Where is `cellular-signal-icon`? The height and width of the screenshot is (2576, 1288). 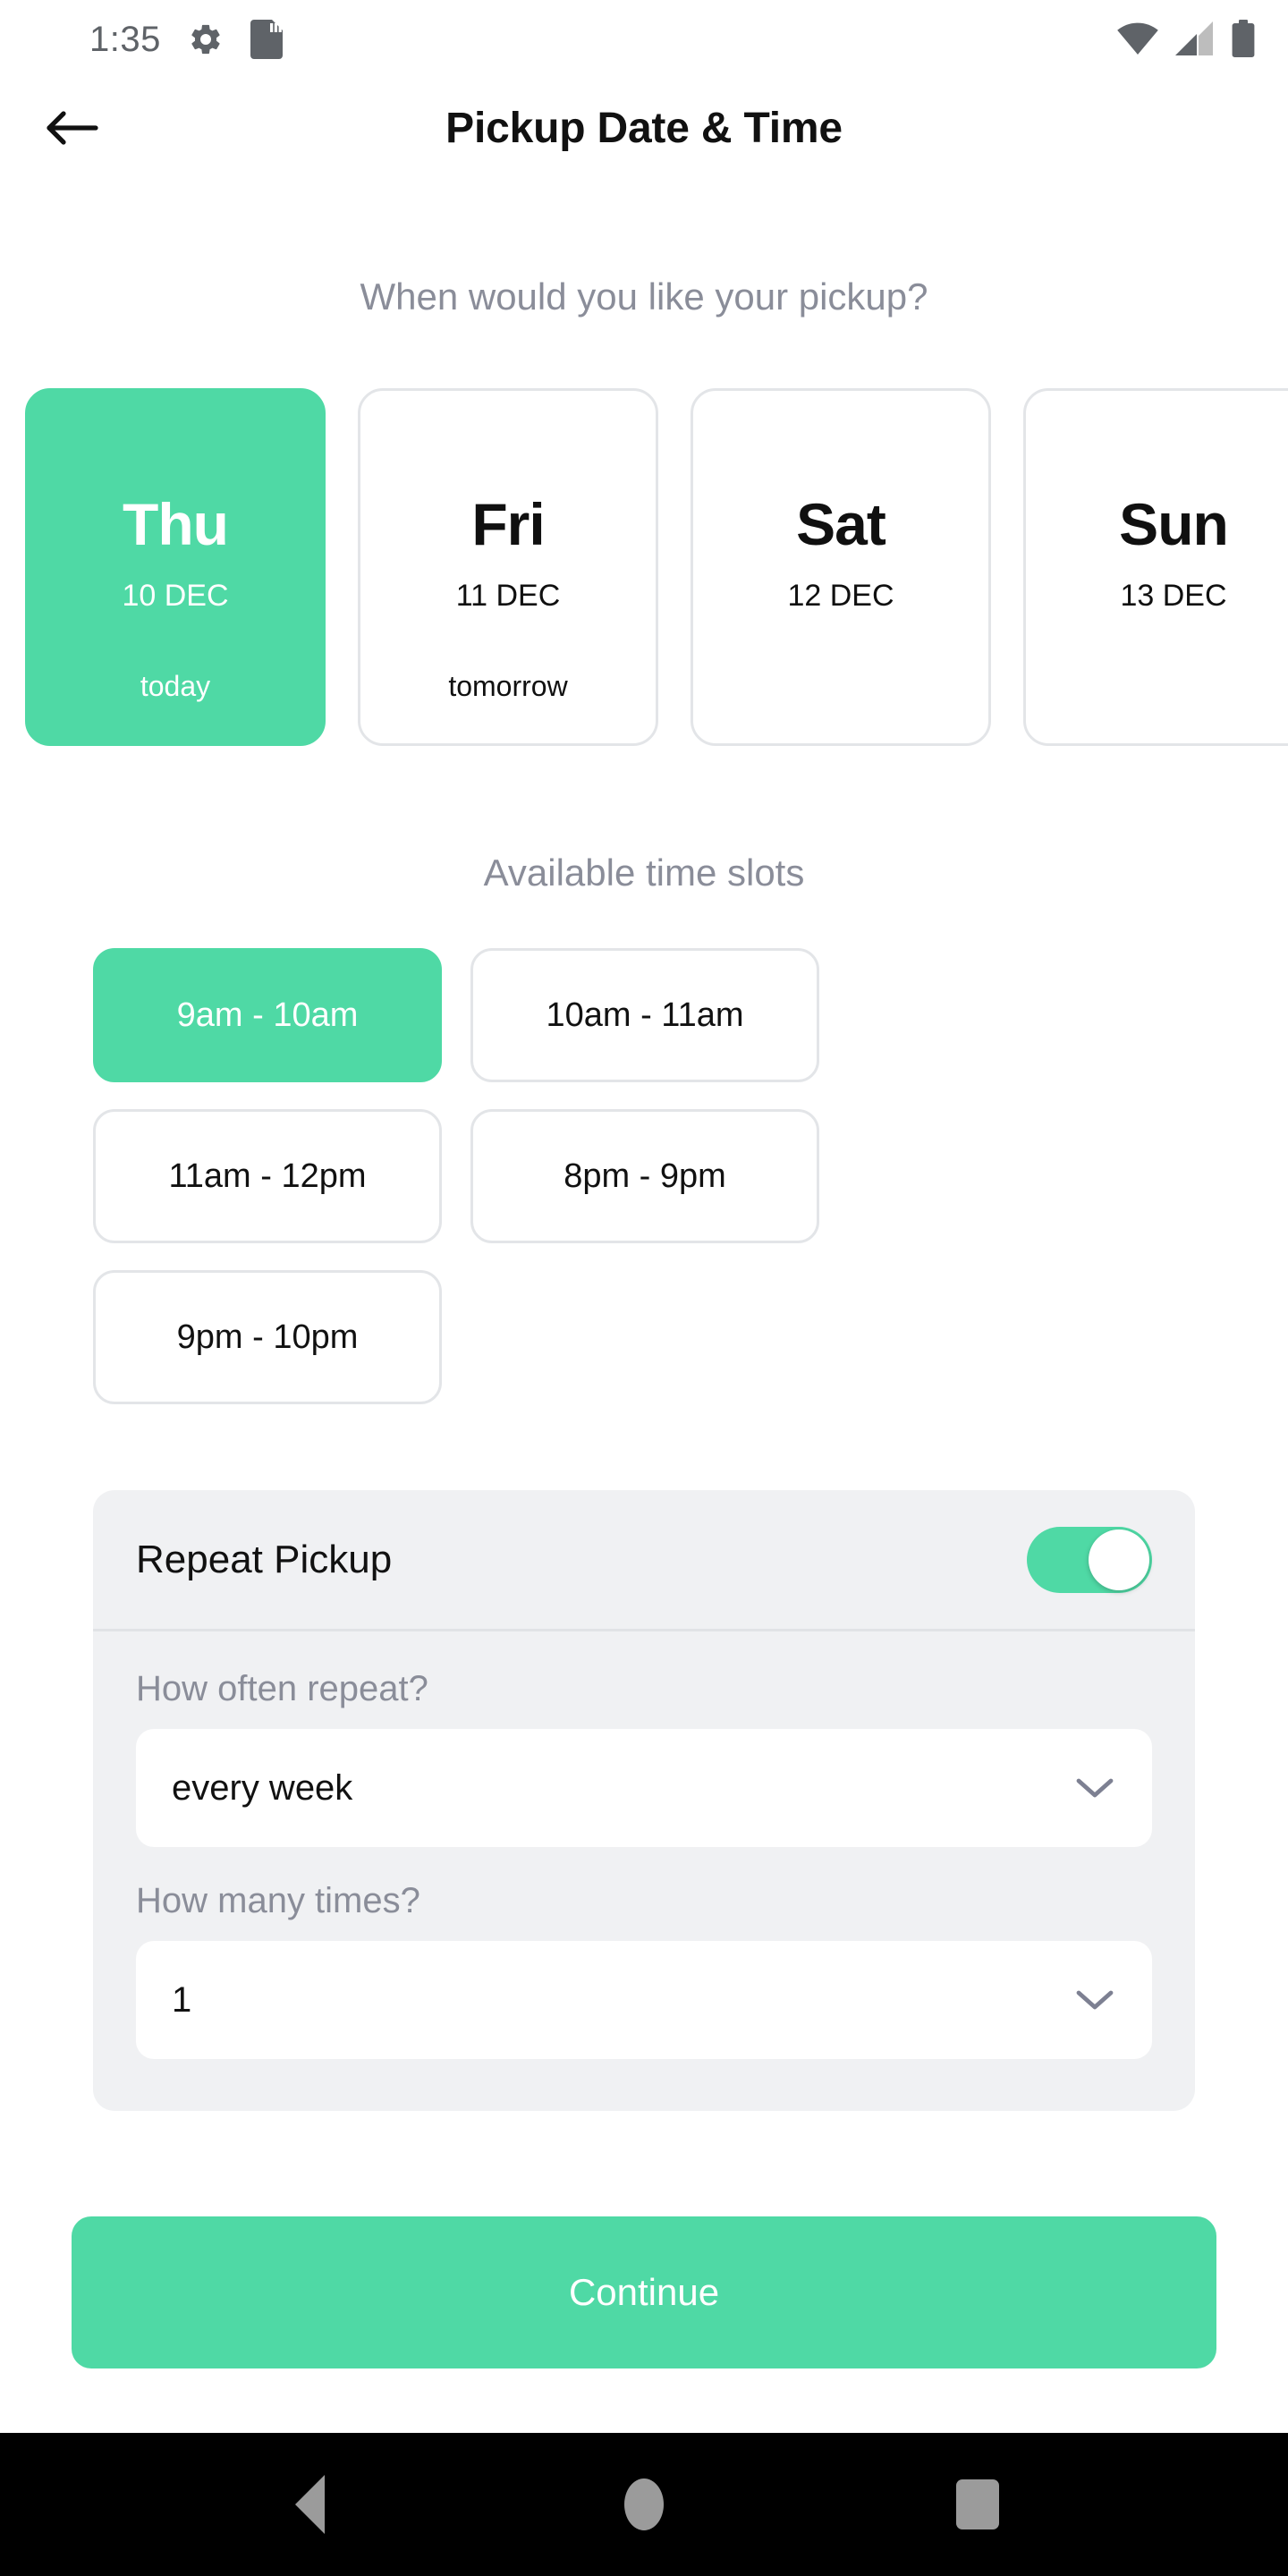
cellular-signal-icon is located at coordinates (1195, 39).